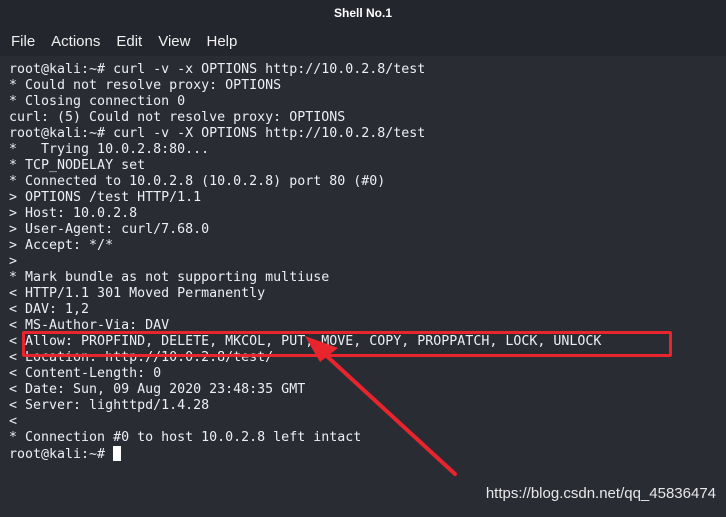 The width and height of the screenshot is (726, 517). What do you see at coordinates (73, 213) in the screenshot?
I see `terminal-line: > Host: 10.0.2.8` at bounding box center [73, 213].